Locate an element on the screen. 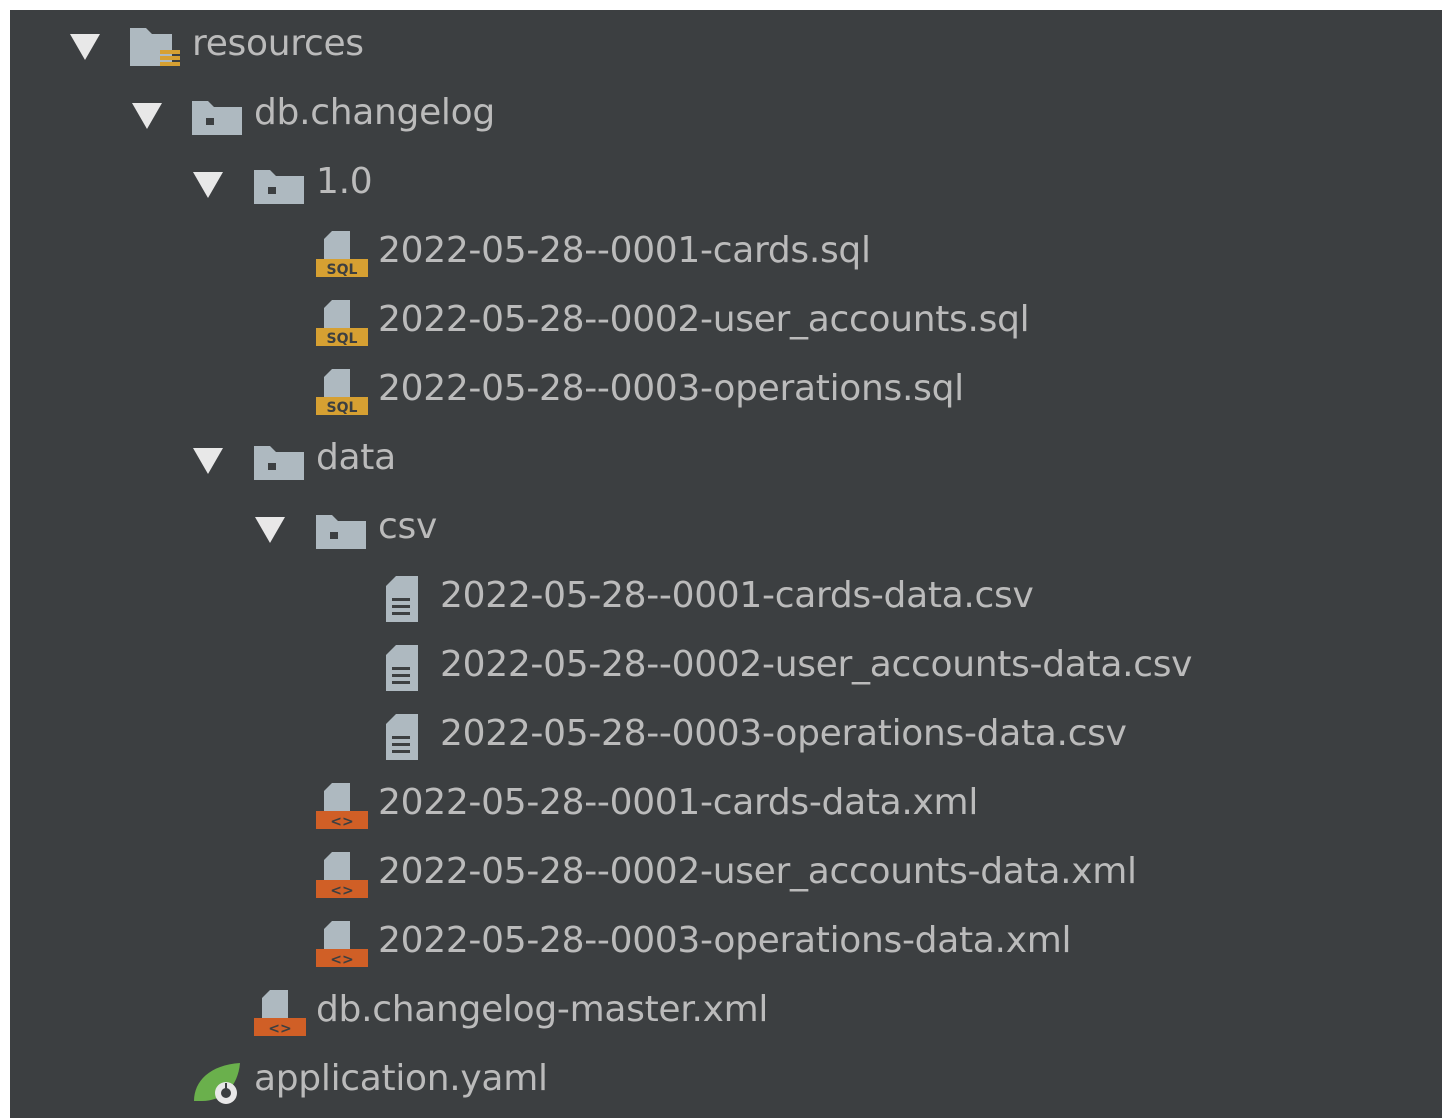 The height and width of the screenshot is (1118, 1442). tree-item-db-changelog: db.changelog is located at coordinates (726, 113).